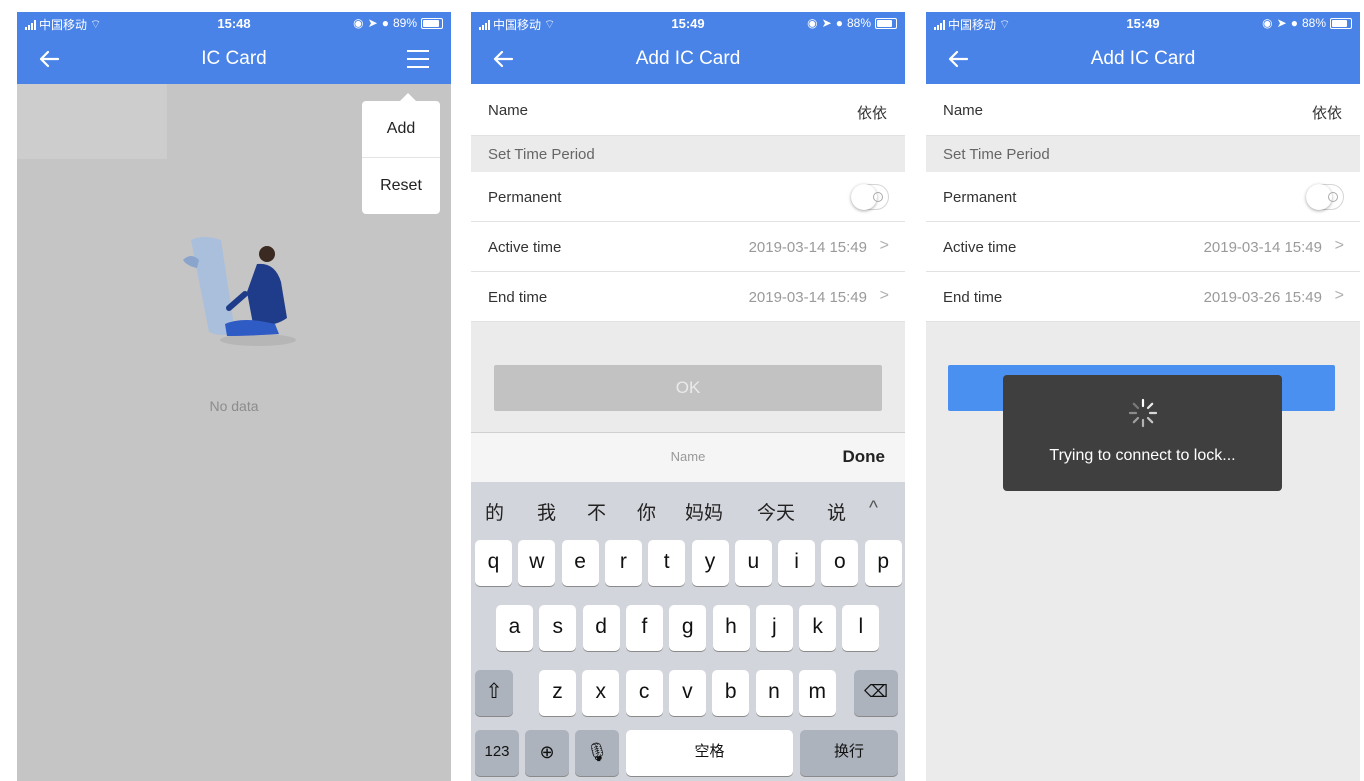 The image size is (1364, 781). Describe the element at coordinates (876, 693) in the screenshot. I see `backspace-key-icon: ⌫` at that location.